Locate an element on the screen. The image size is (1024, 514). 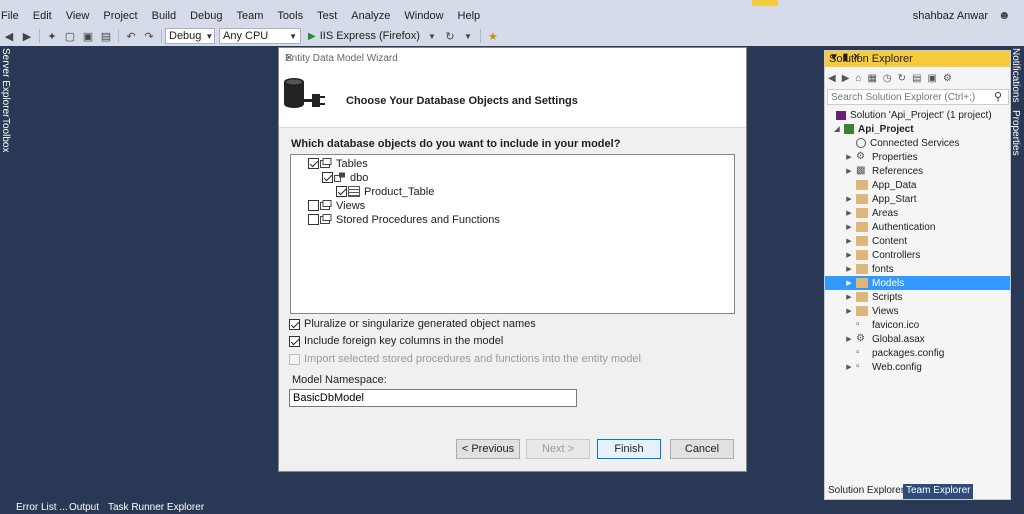
finish-button: Finish is located at coordinates (629, 449).